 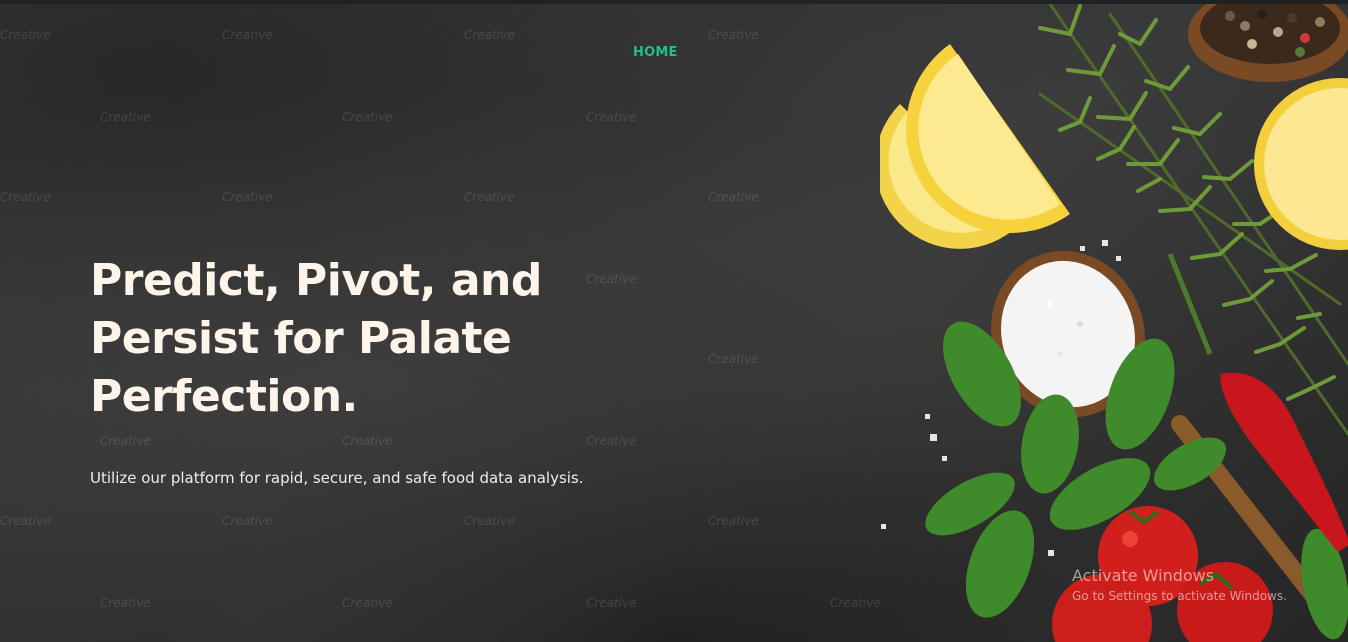 I want to click on red-chili, so click(x=1257, y=402).